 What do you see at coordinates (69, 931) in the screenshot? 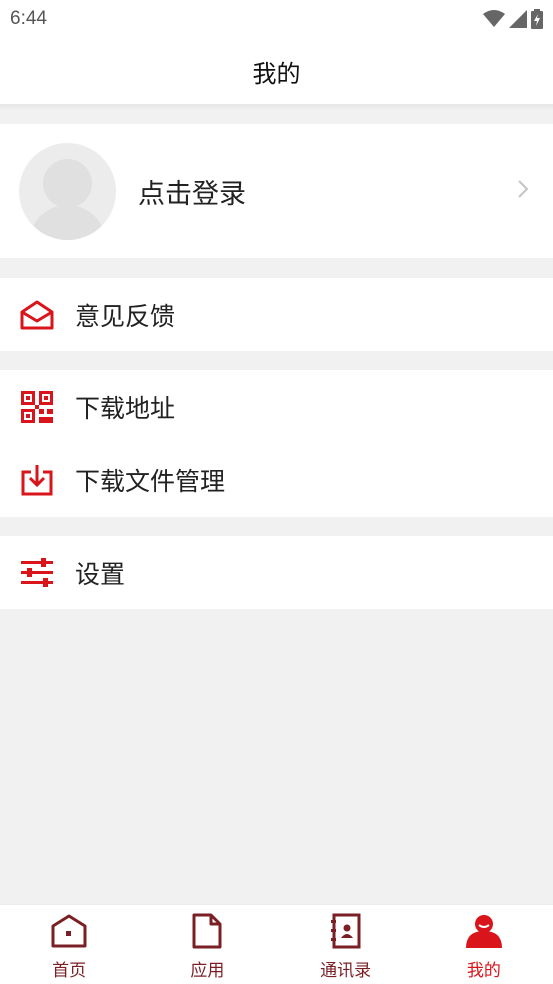
I see `home-icon` at bounding box center [69, 931].